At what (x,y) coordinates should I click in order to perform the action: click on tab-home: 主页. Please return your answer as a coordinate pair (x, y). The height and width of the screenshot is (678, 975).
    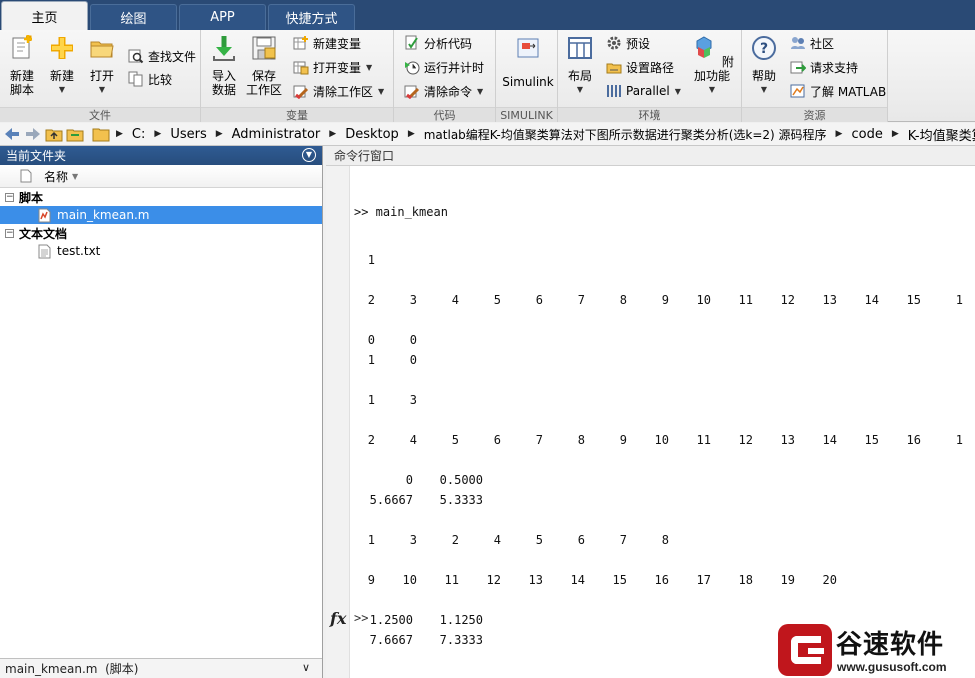
    Looking at the image, I should click on (44, 15).